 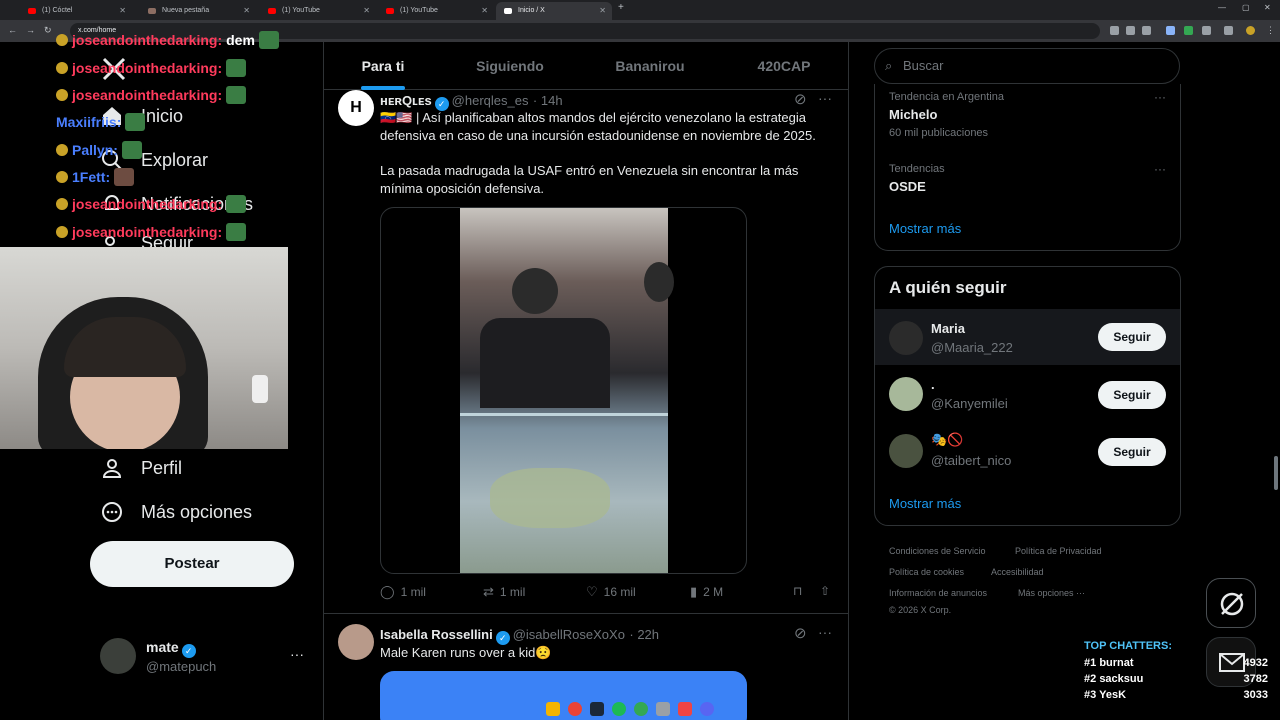 What do you see at coordinates (1058, 551) in the screenshot?
I see `footer-link: Política de Privacidad` at bounding box center [1058, 551].